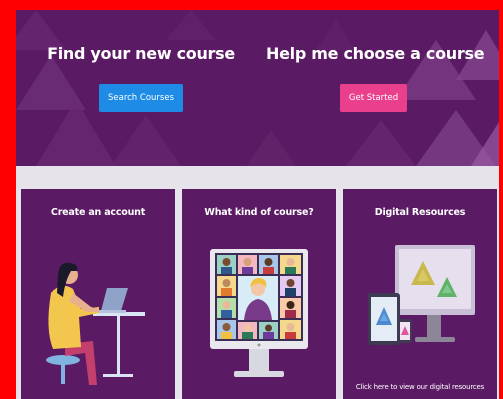 This screenshot has height=399, width=503. I want to click on card-course-kind-title: What kind of course?, so click(259, 212).